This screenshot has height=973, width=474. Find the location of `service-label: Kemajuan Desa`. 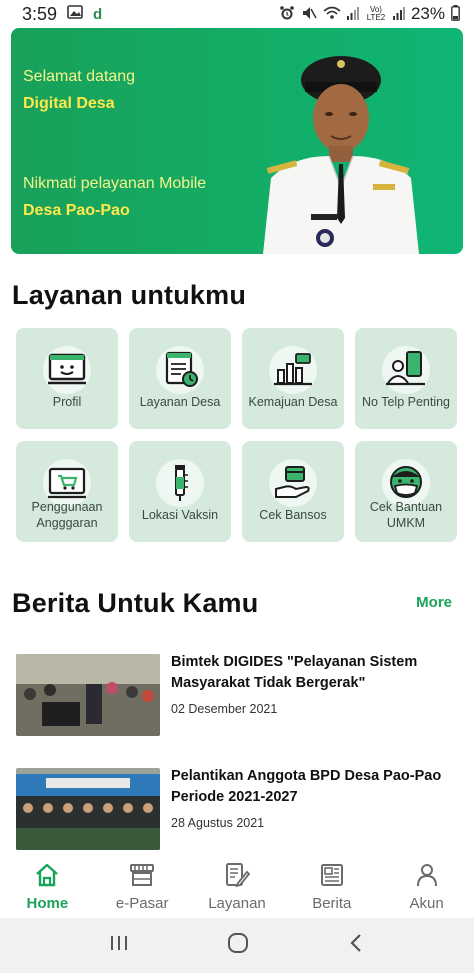

service-label: Kemajuan Desa is located at coordinates (293, 402).